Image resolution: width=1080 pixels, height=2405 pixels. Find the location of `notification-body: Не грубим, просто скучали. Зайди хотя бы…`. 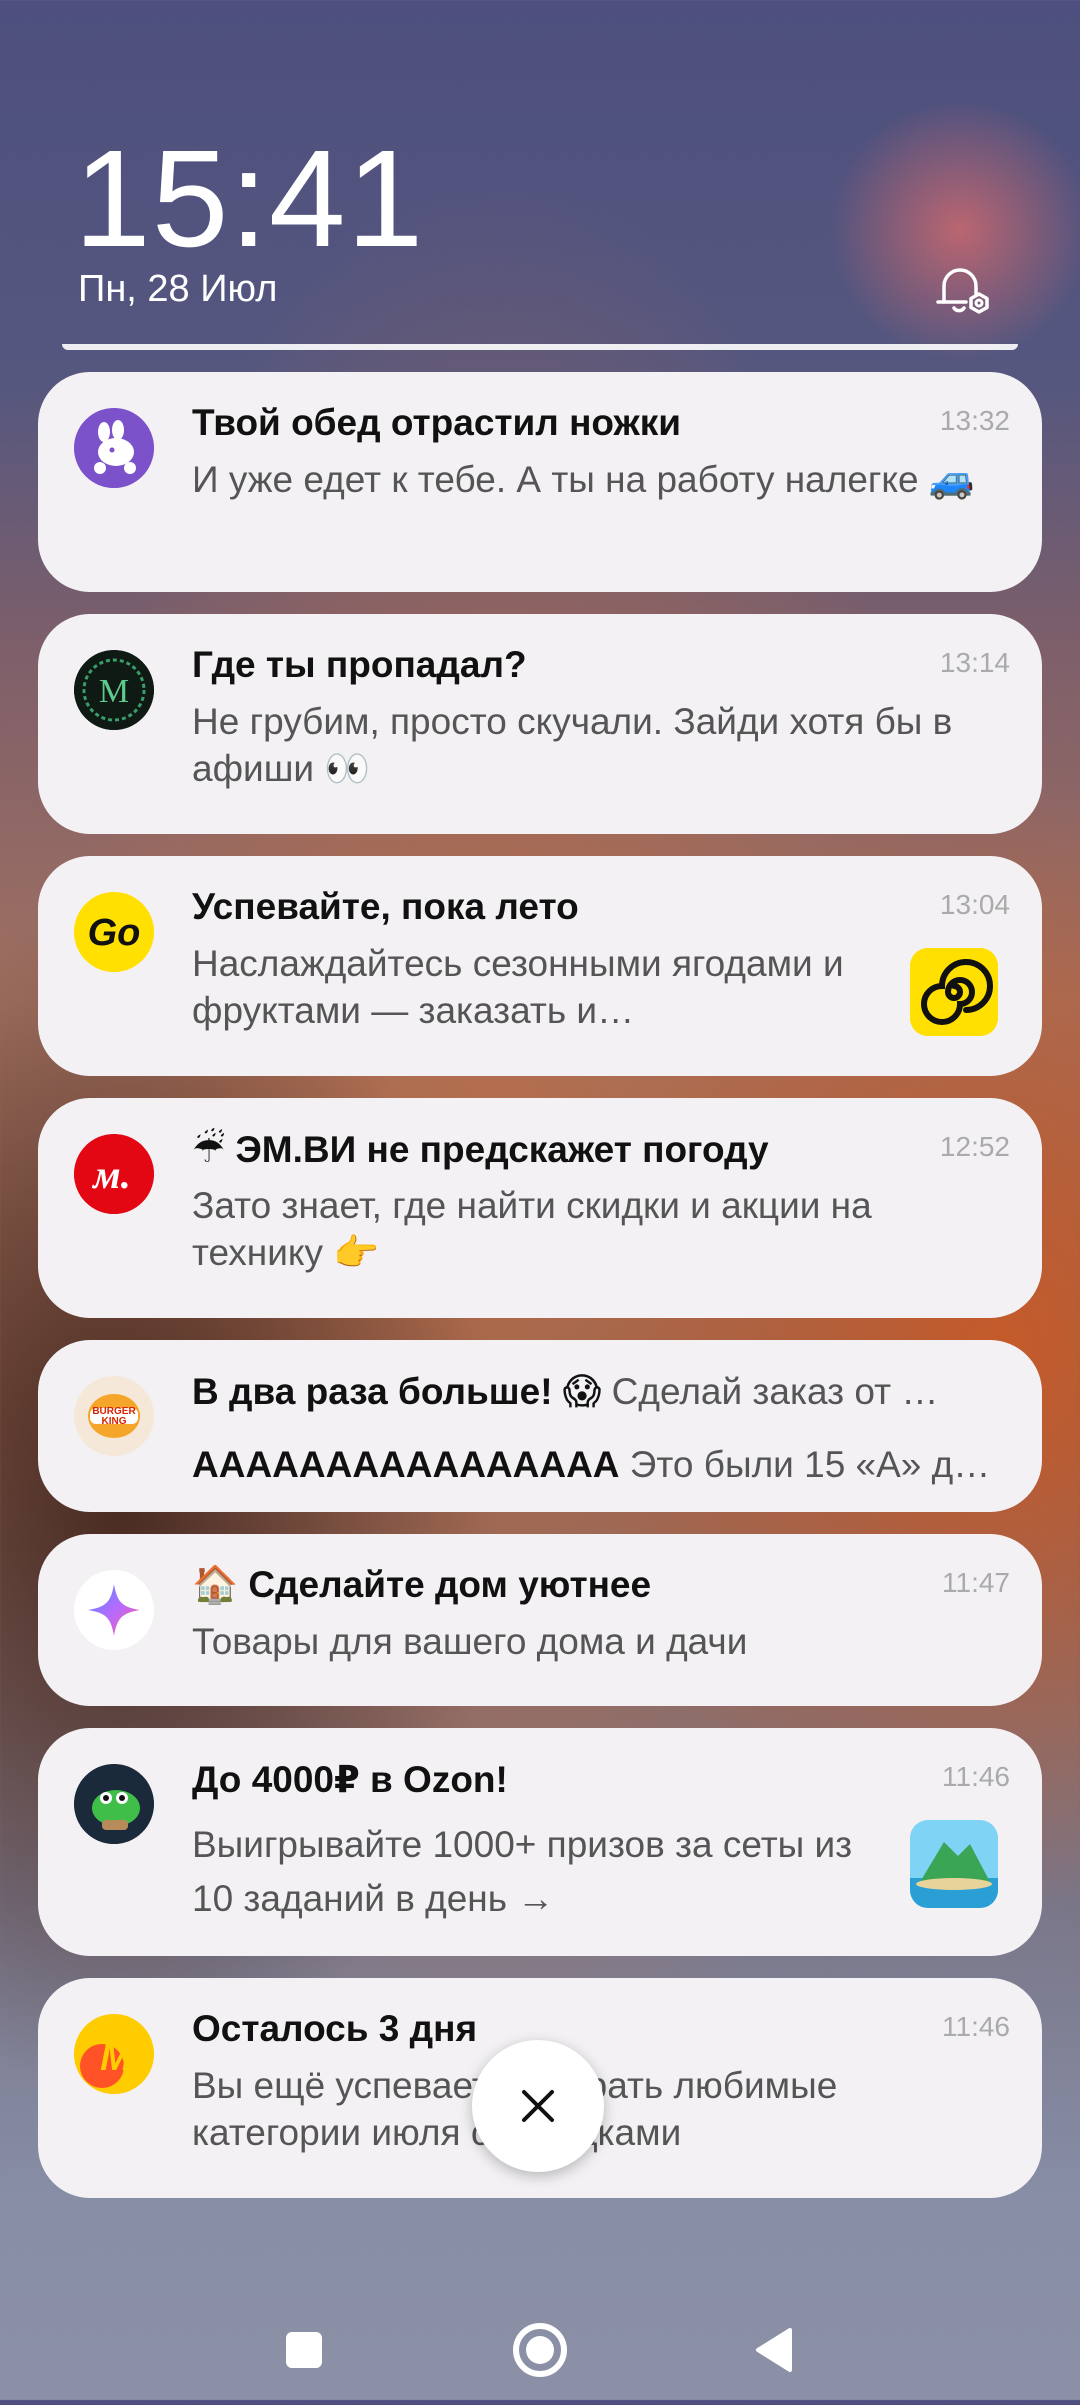

notification-body: Не грубим, просто скучали. Зайди хотя бы… is located at coordinates (572, 745).